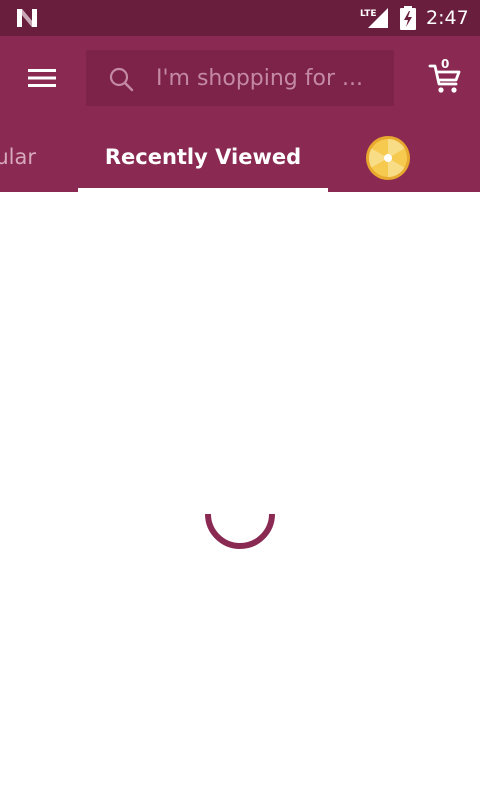  I want to click on lte-signal-icon: LTE, so click(374, 18).